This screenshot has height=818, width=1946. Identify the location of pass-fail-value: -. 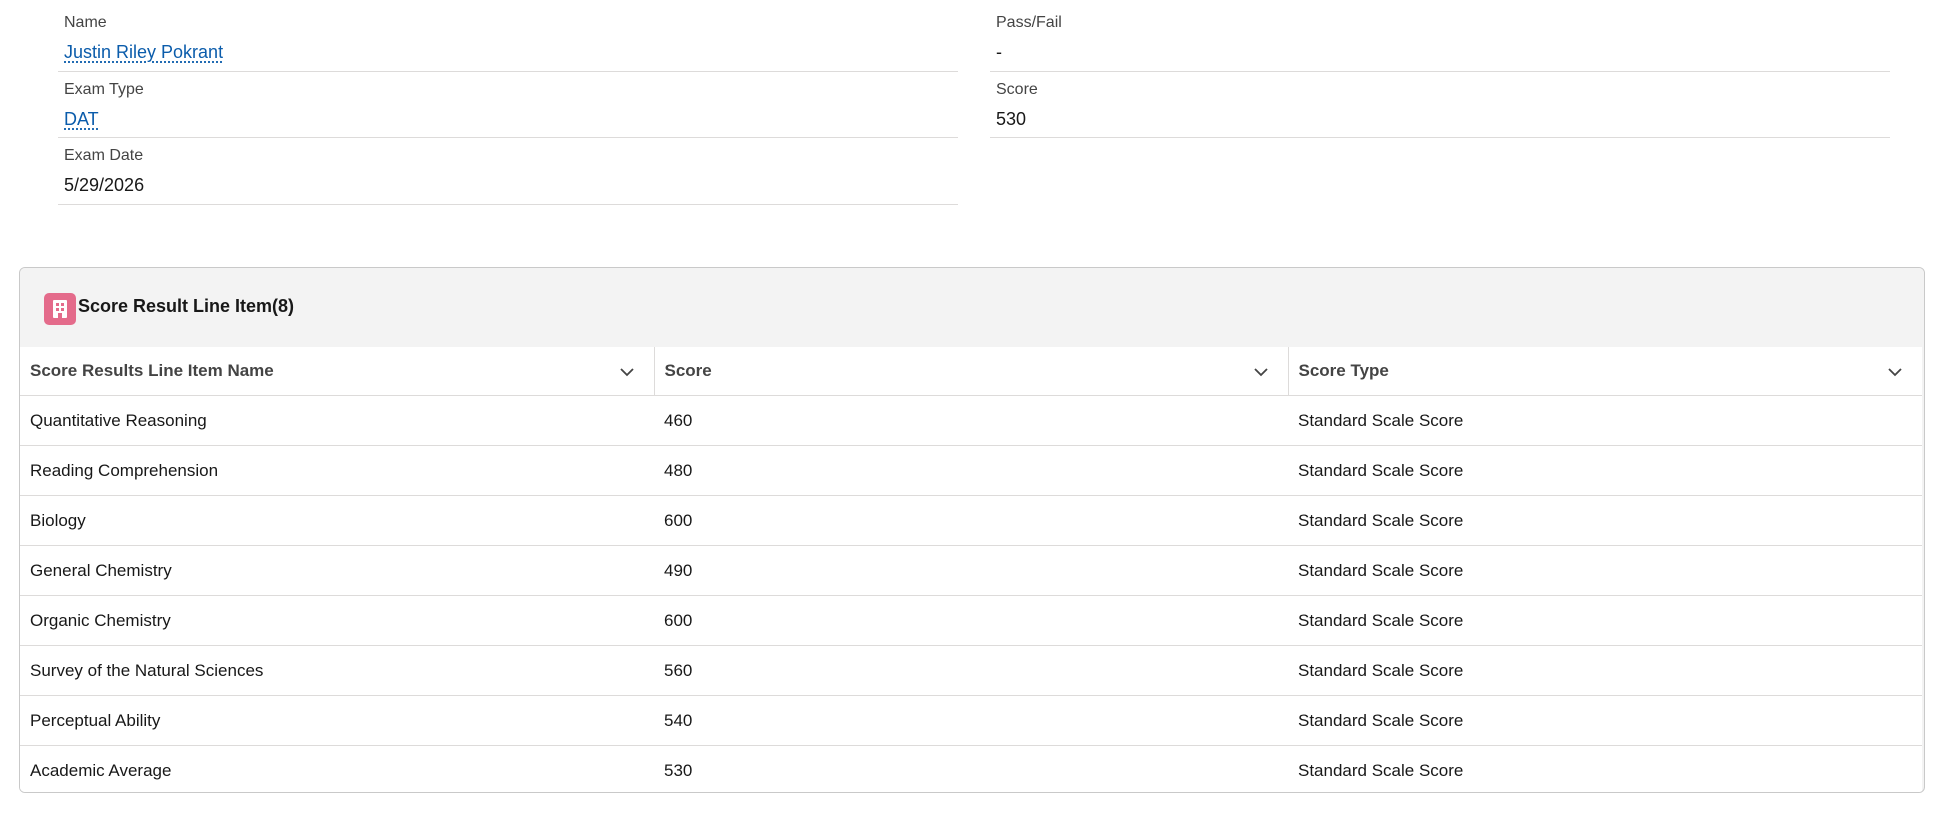
(999, 52).